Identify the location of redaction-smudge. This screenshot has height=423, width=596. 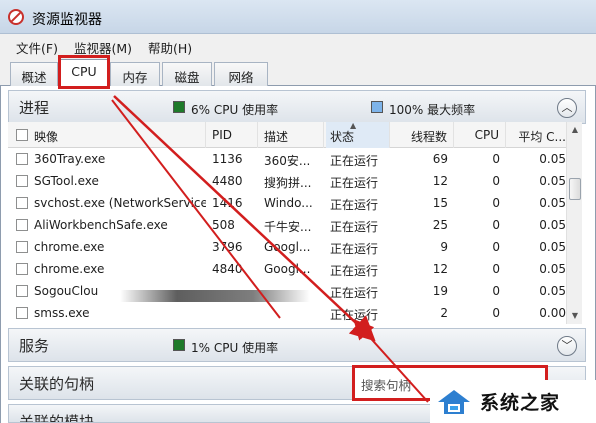
(215, 296).